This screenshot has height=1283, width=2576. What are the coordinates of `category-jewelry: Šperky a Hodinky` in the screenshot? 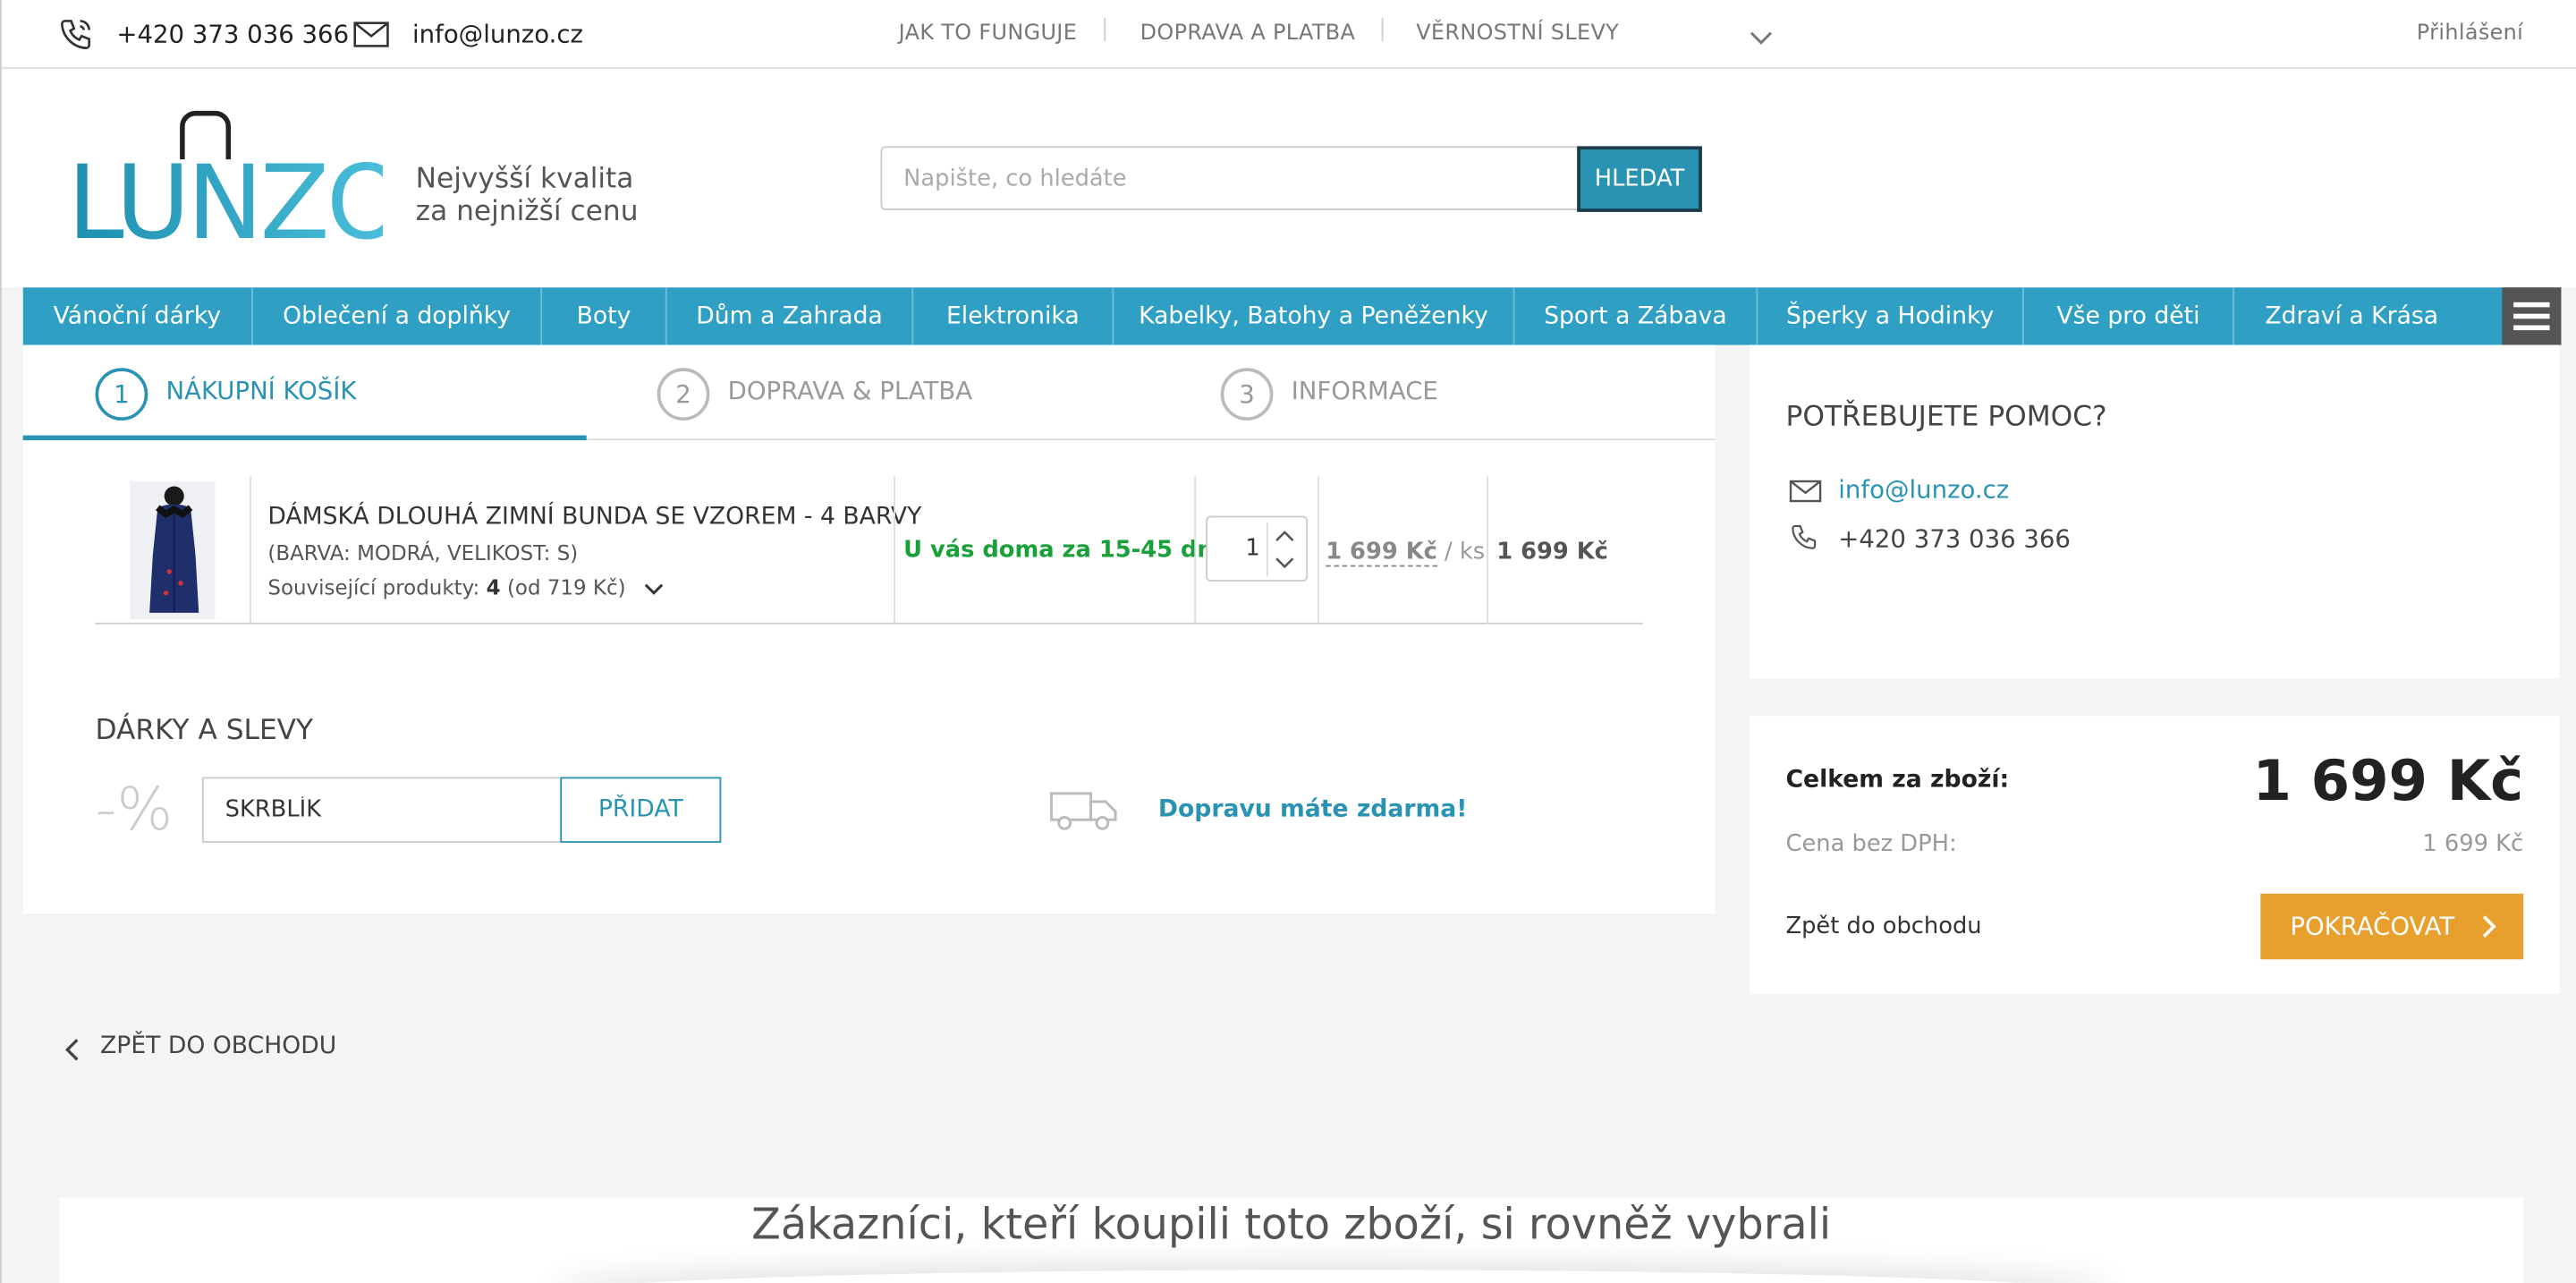 It's located at (1891, 316).